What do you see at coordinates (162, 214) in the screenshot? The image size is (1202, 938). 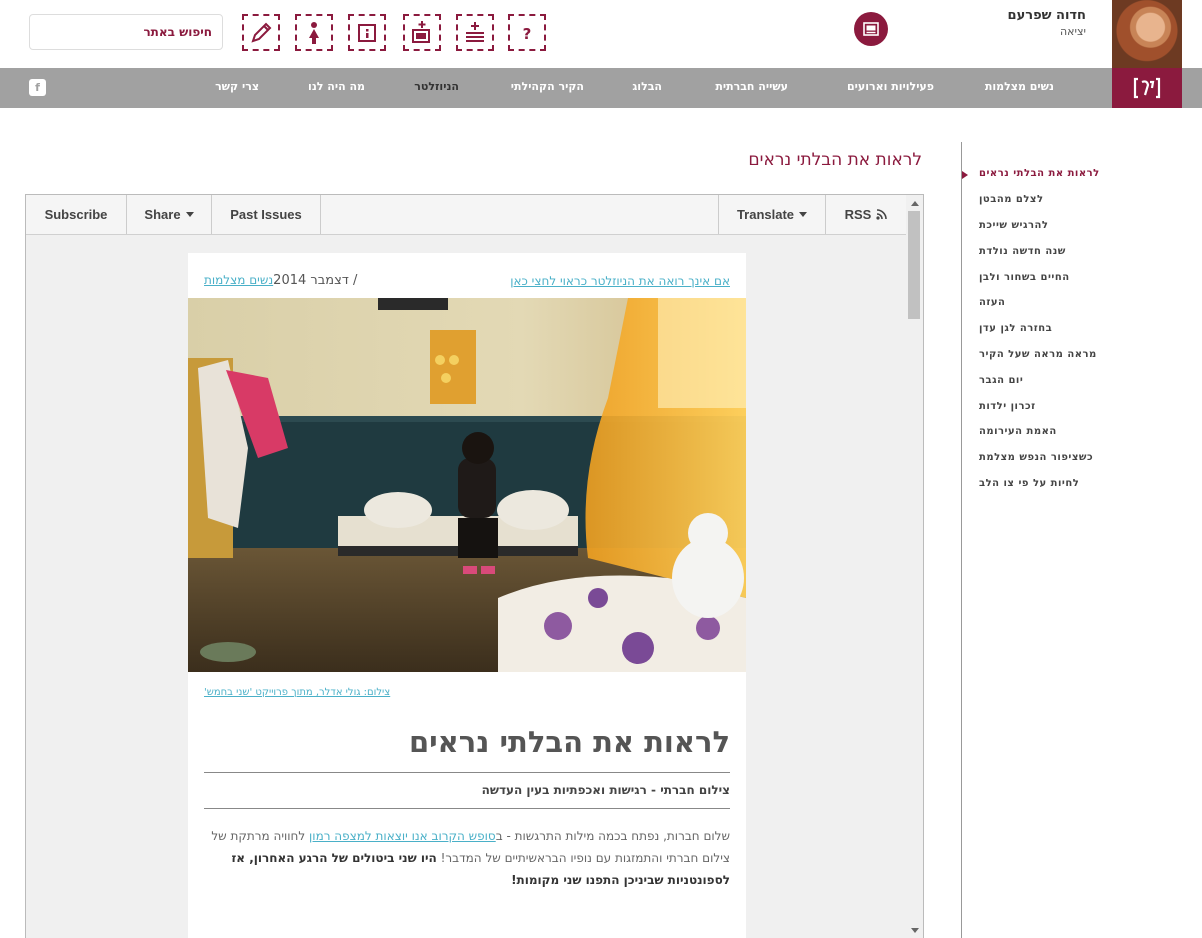 I see `share-label: Share` at bounding box center [162, 214].